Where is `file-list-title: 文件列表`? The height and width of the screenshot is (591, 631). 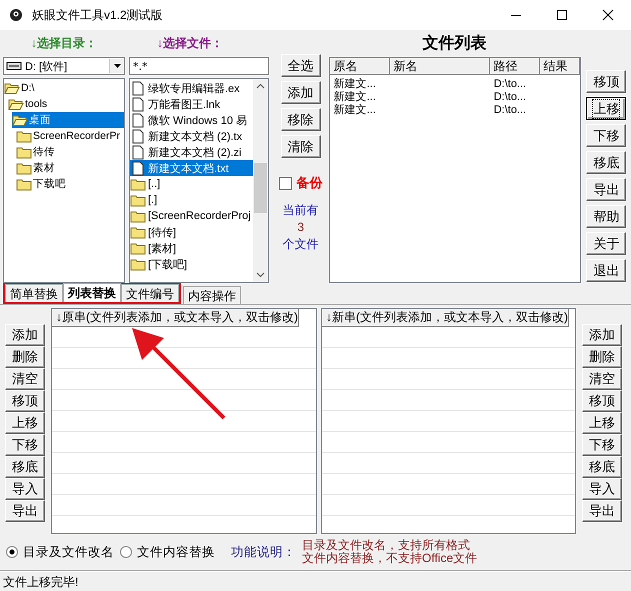 file-list-title: 文件列表 is located at coordinates (455, 43).